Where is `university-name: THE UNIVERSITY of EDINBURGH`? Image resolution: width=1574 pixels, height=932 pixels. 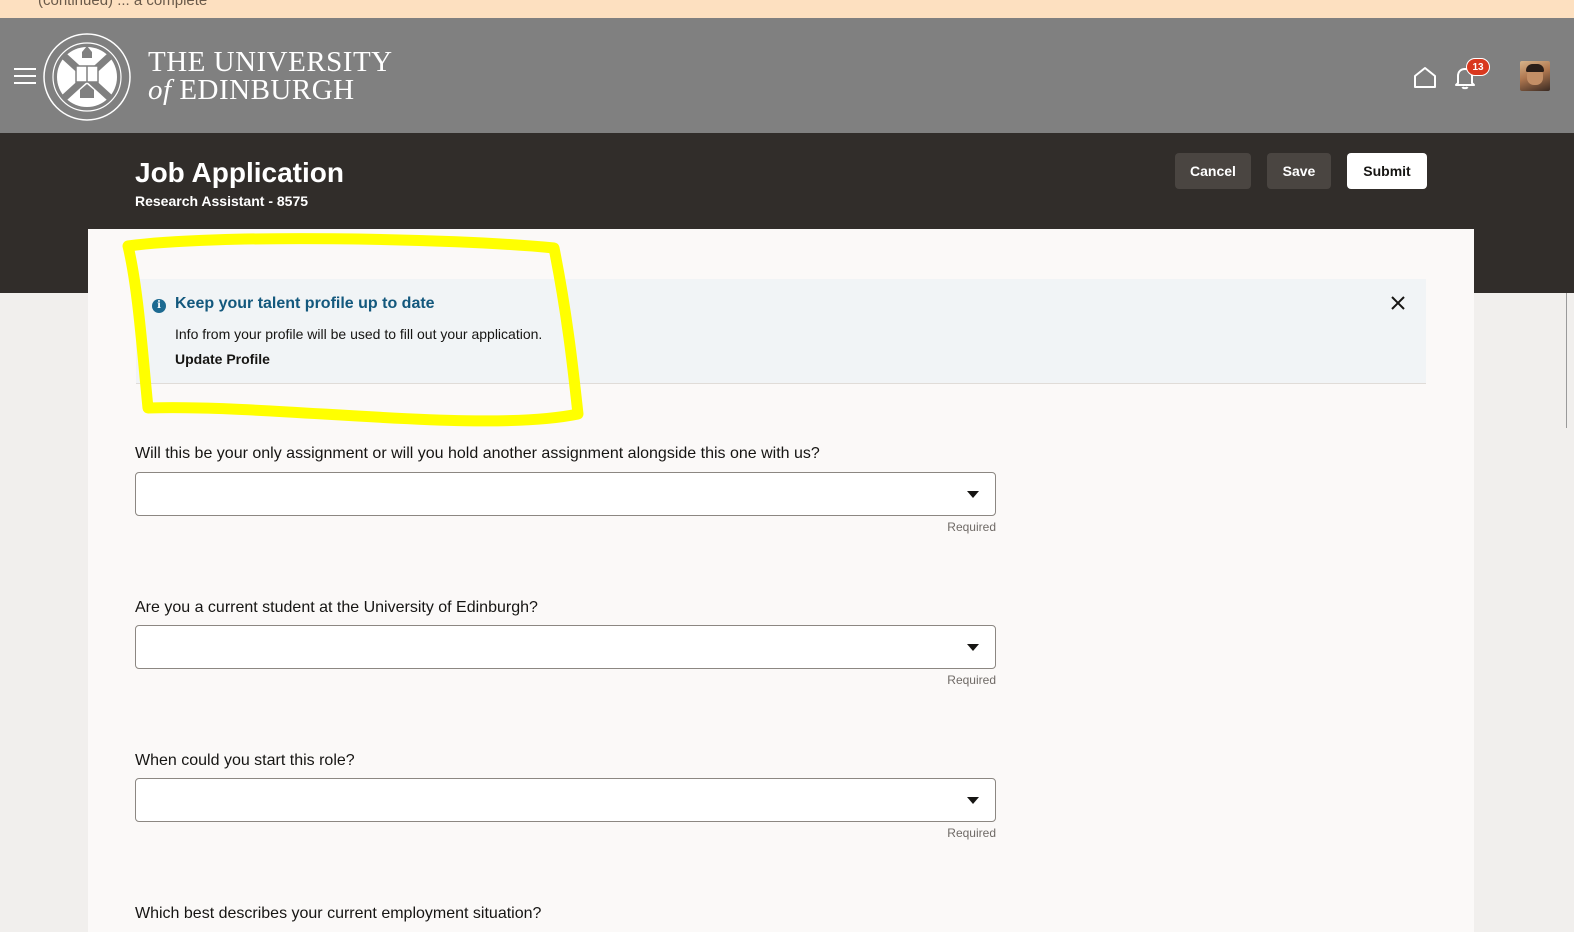
university-name: THE UNIVERSITY of EDINBURGH is located at coordinates (270, 76).